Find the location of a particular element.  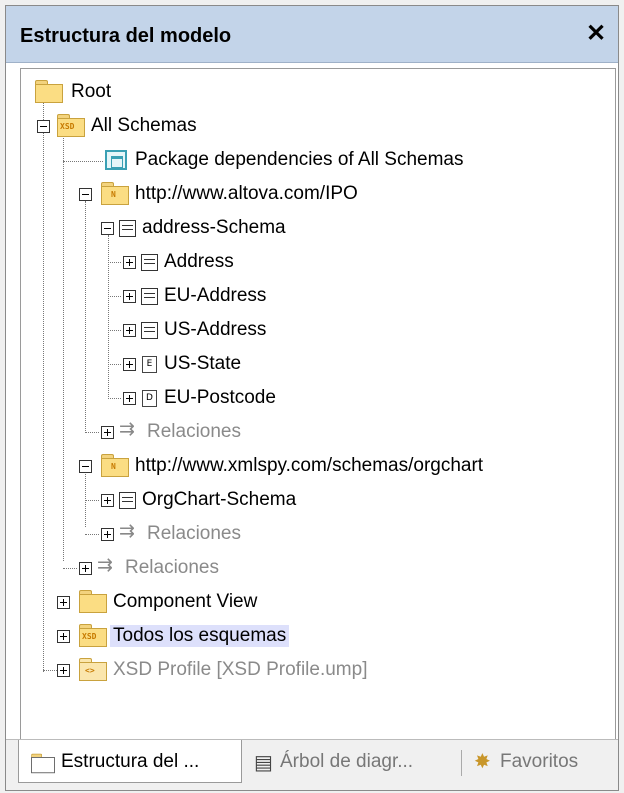

tab-separator is located at coordinates (461, 763).